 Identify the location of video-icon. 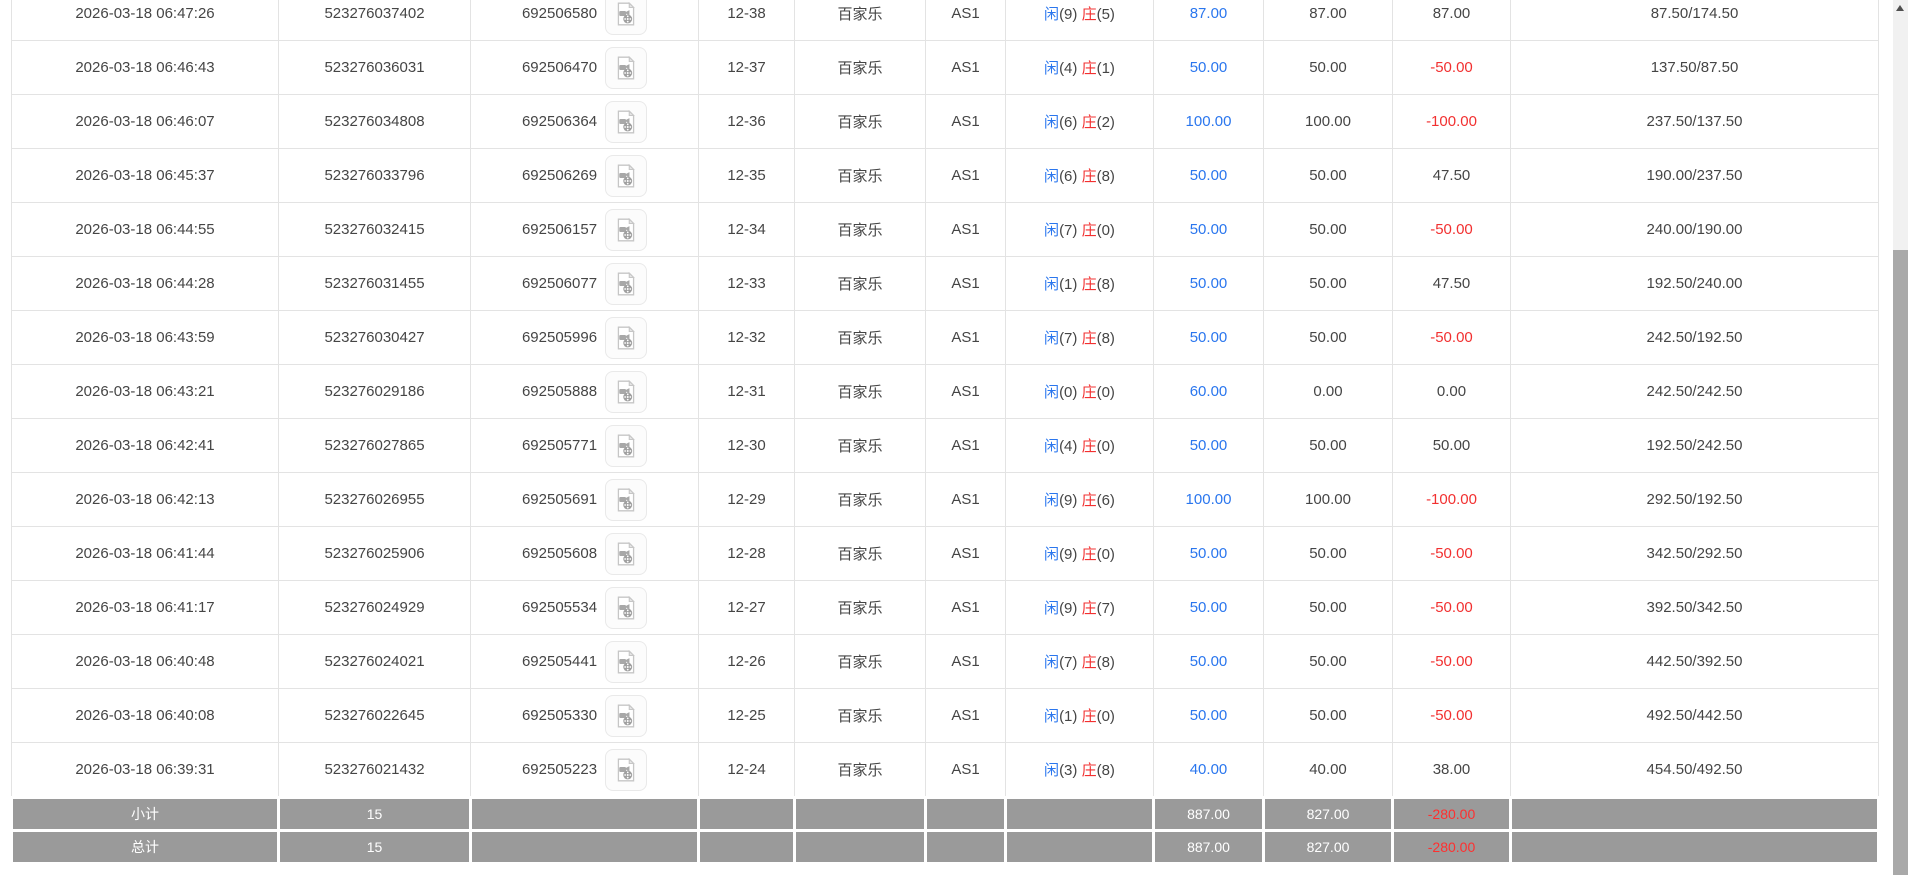
(626, 769).